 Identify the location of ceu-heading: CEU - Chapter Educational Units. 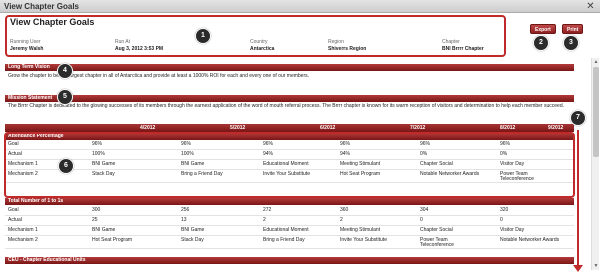
(47, 260).